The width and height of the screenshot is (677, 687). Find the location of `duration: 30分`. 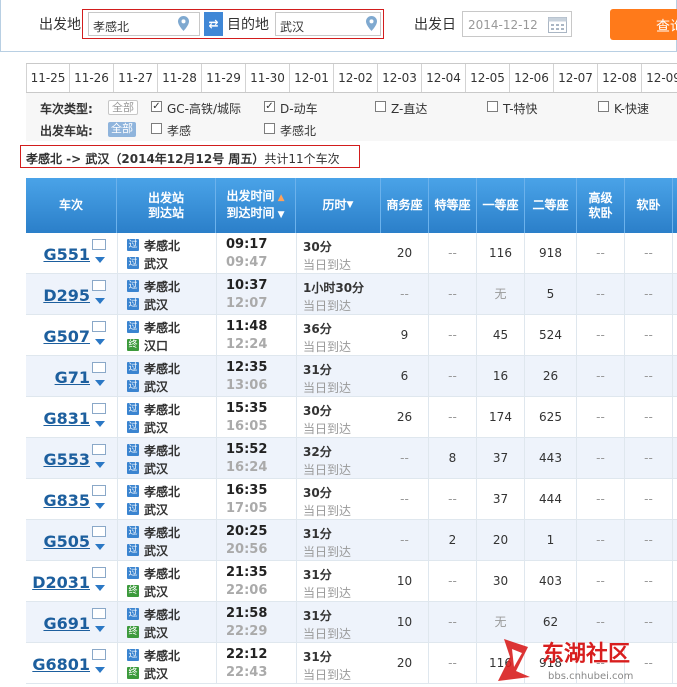

duration: 30分 is located at coordinates (317, 493).